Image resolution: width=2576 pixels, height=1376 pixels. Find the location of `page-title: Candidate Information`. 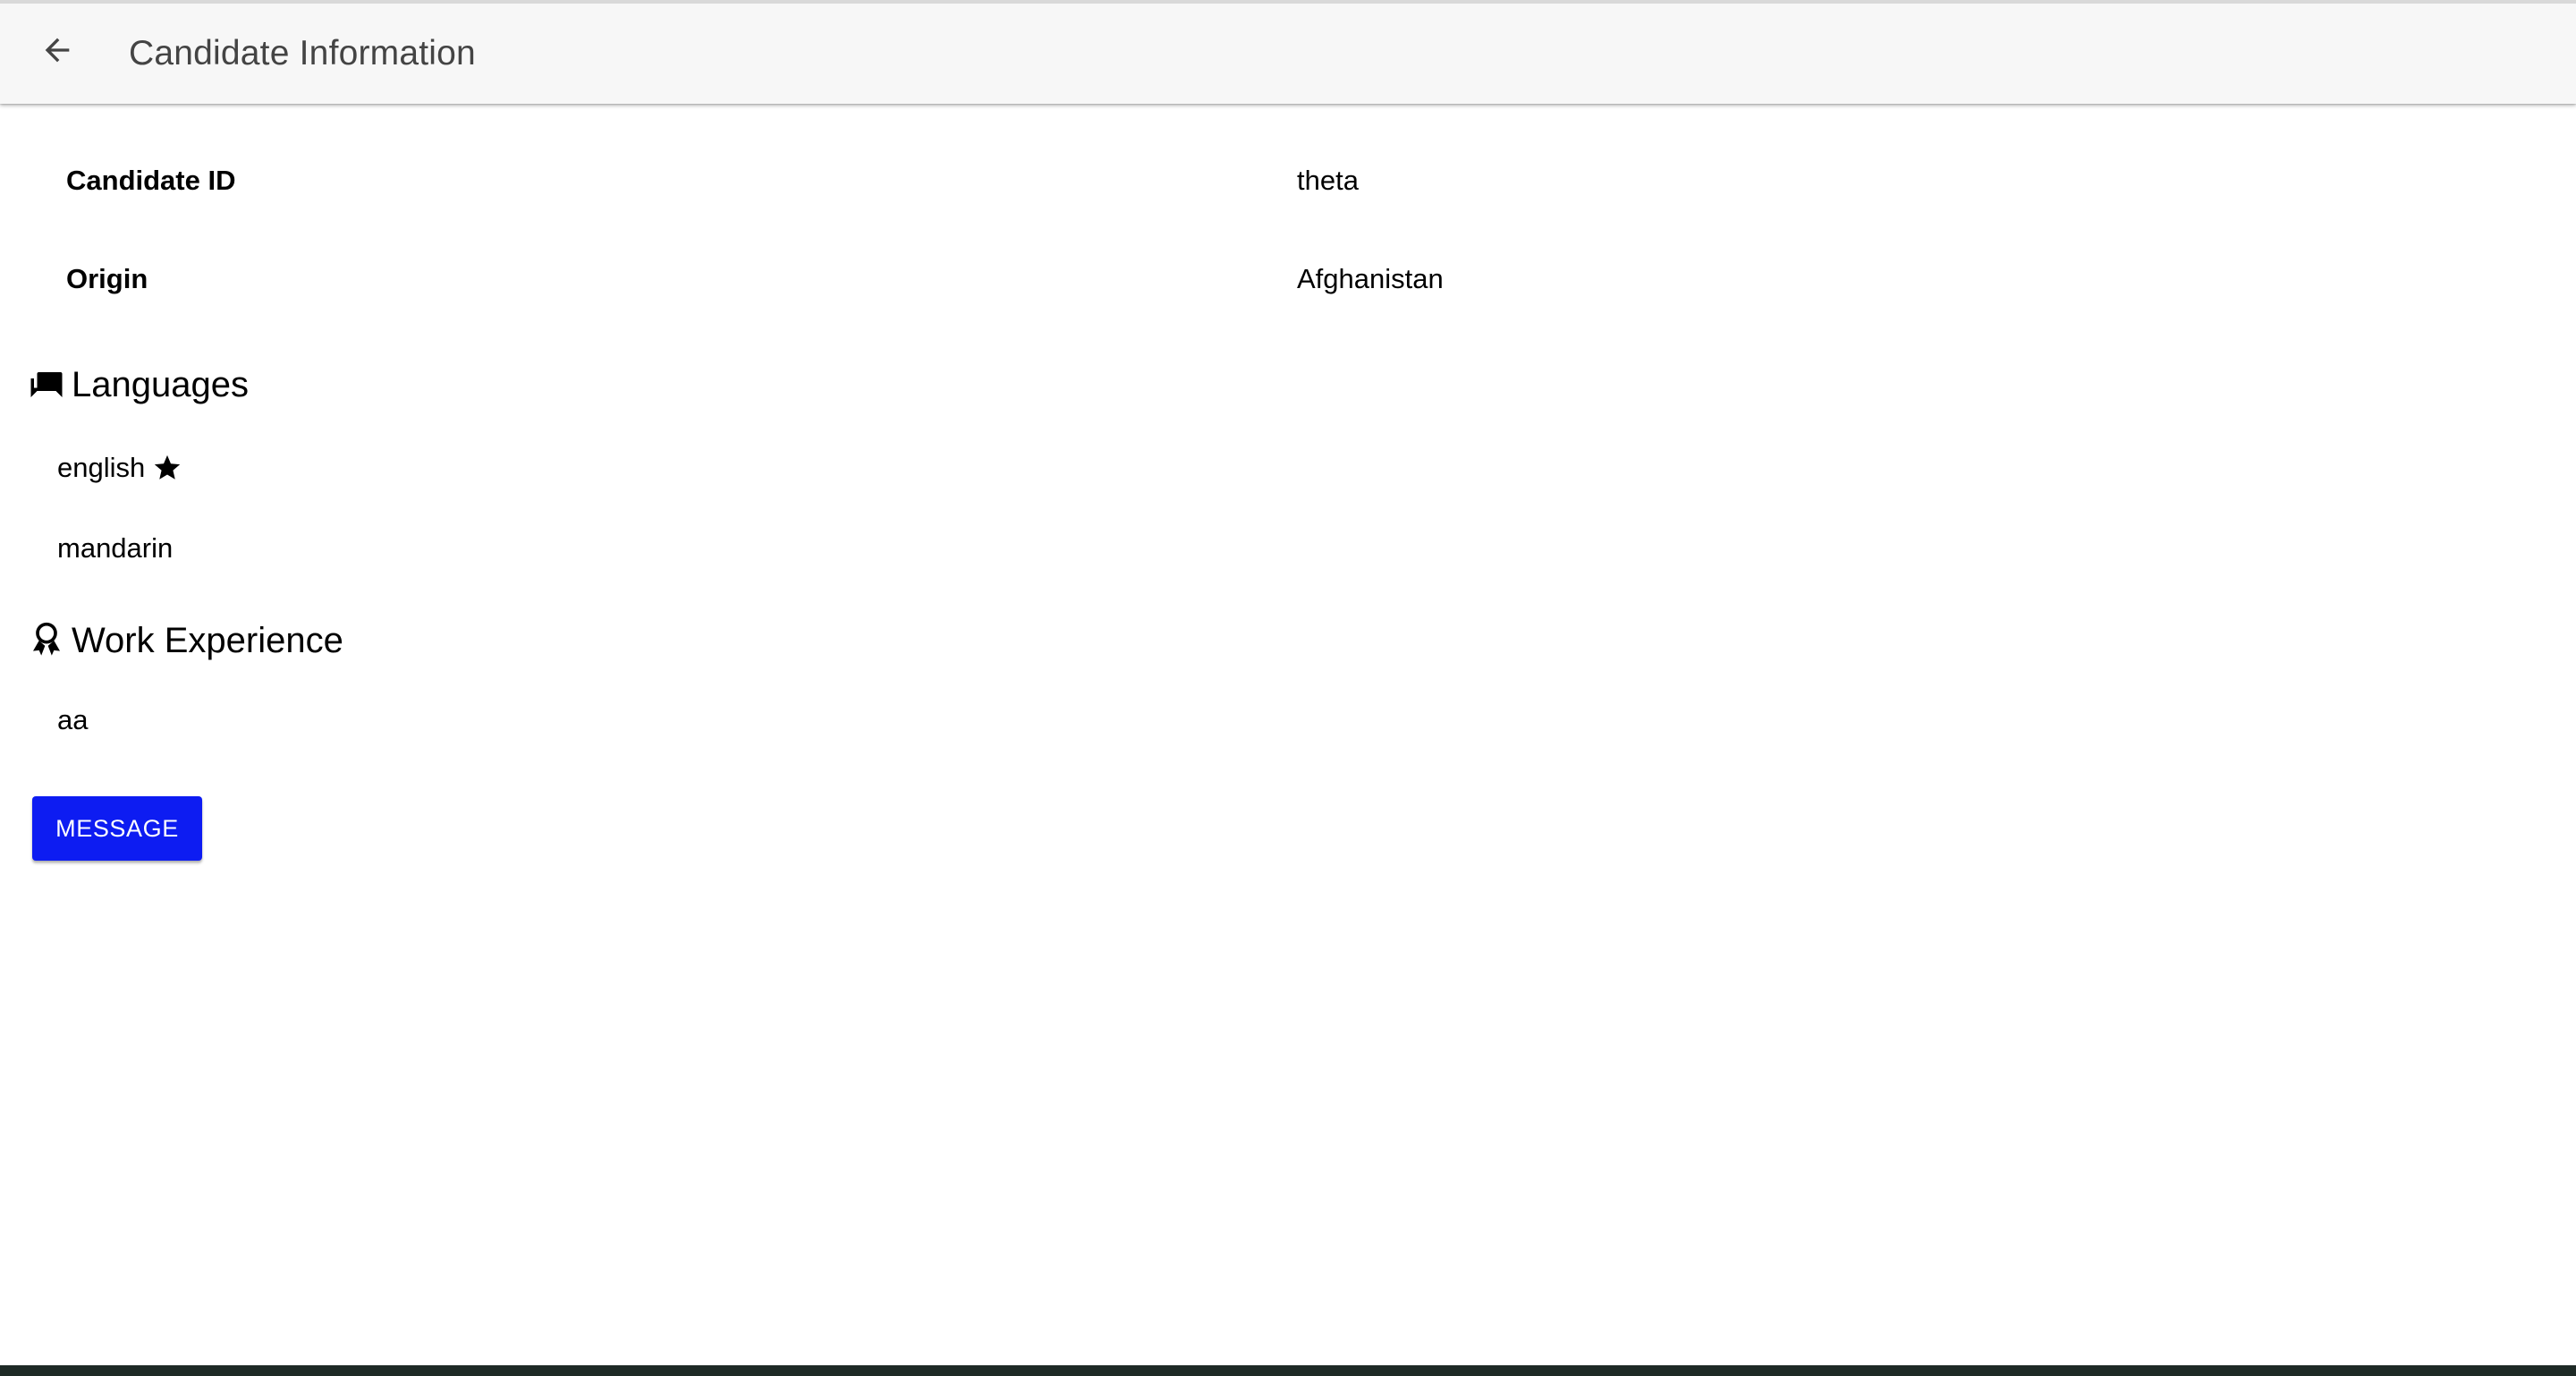

page-title: Candidate Information is located at coordinates (302, 53).